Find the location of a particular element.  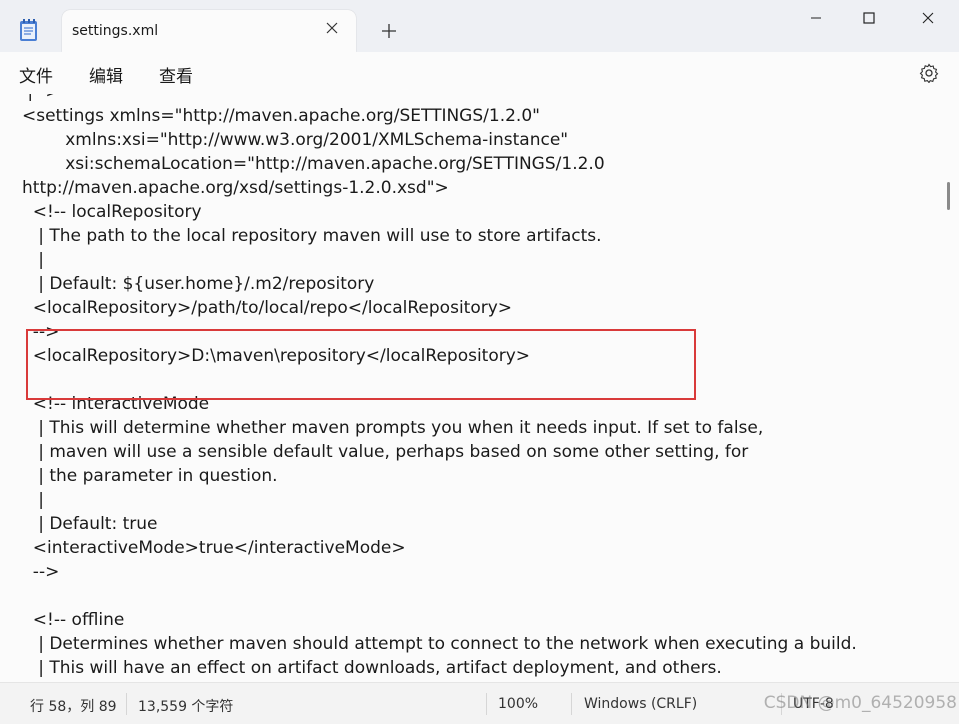

menu-bar: 文件 编辑 查看 is located at coordinates (479, 73).